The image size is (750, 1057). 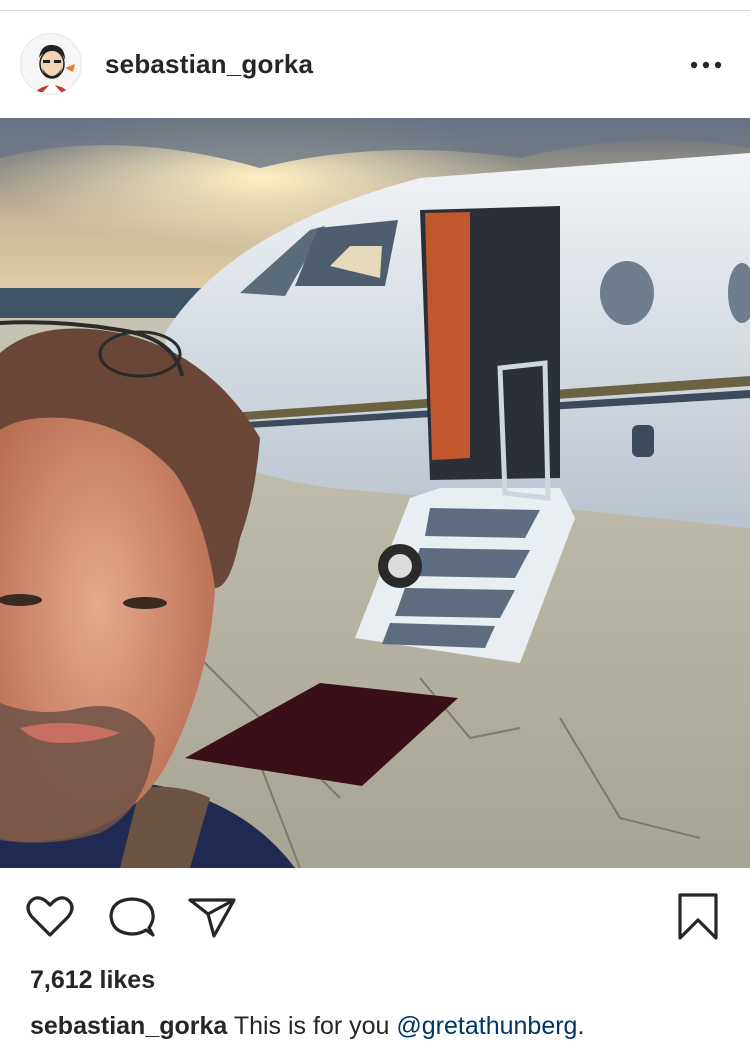 What do you see at coordinates (209, 64) in the screenshot?
I see `post-username: sebastian_gorka` at bounding box center [209, 64].